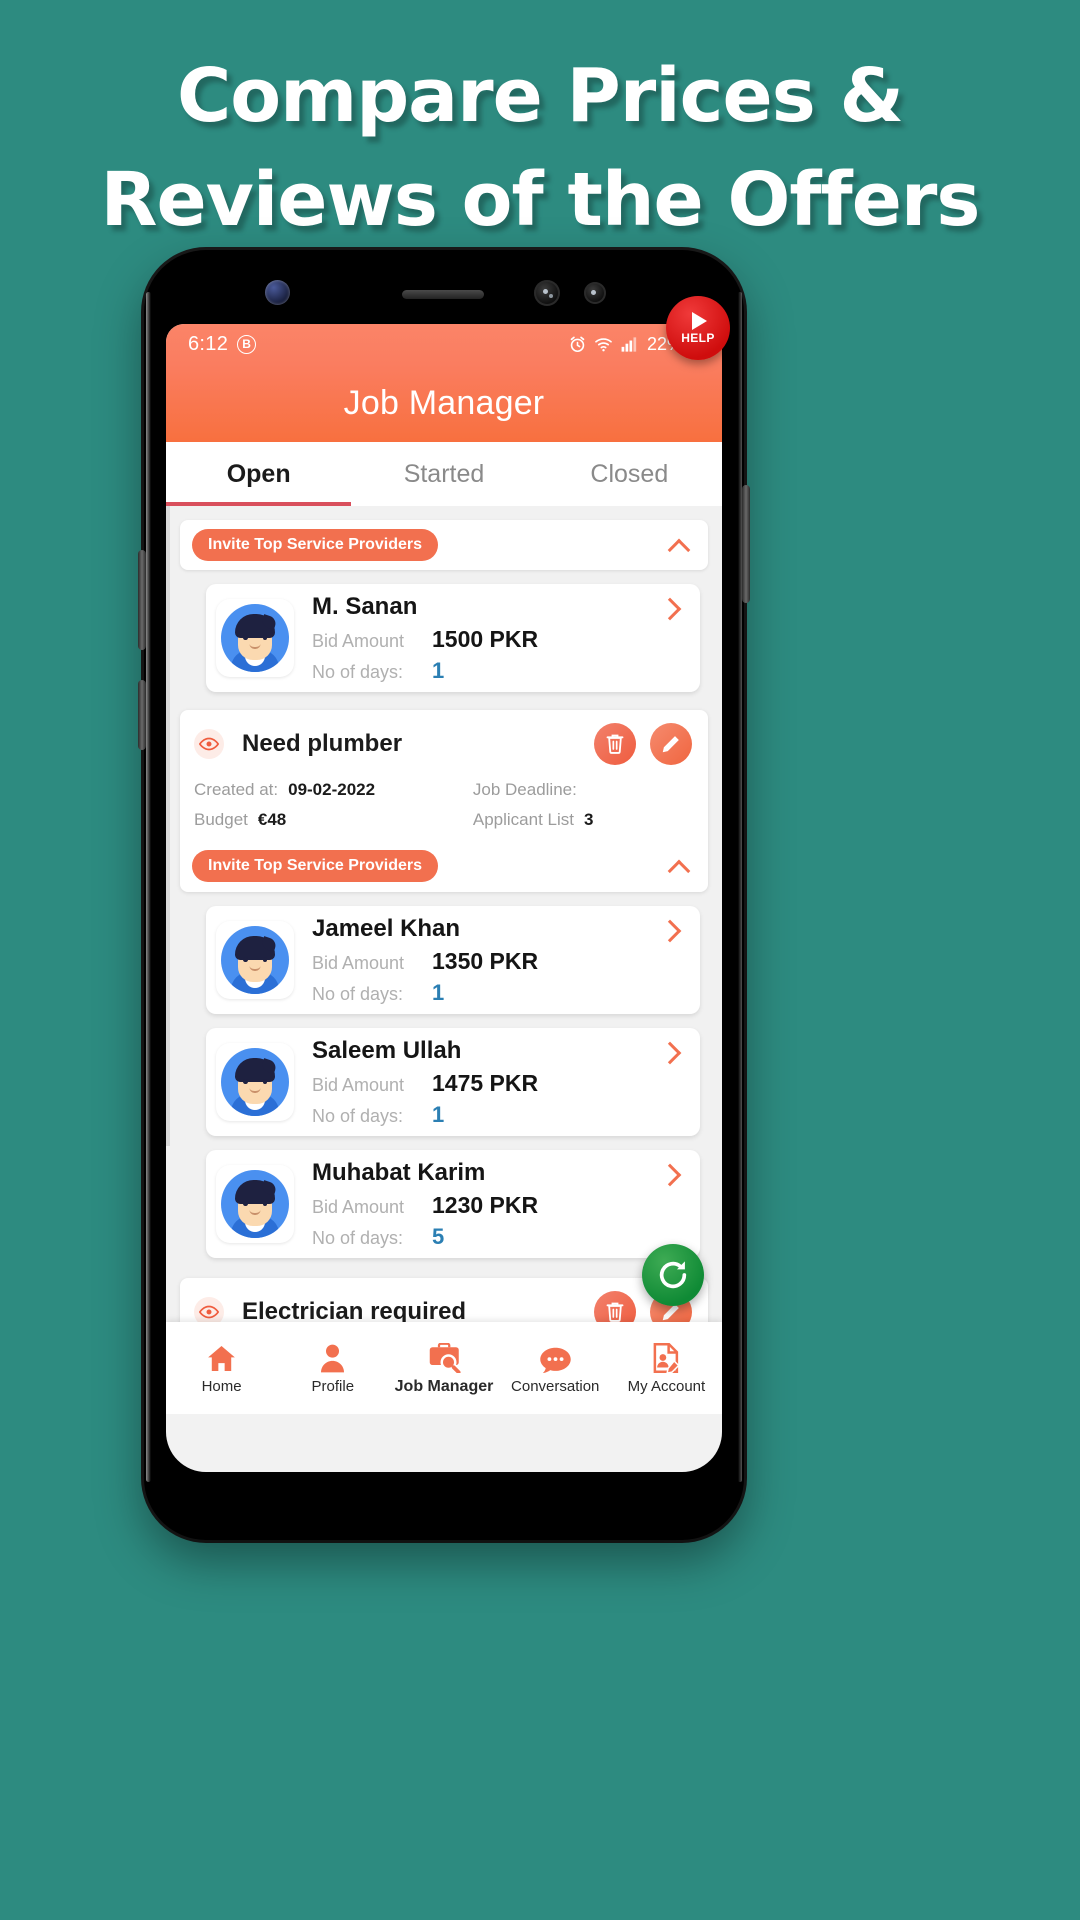  I want to click on power-button, so click(746, 544).